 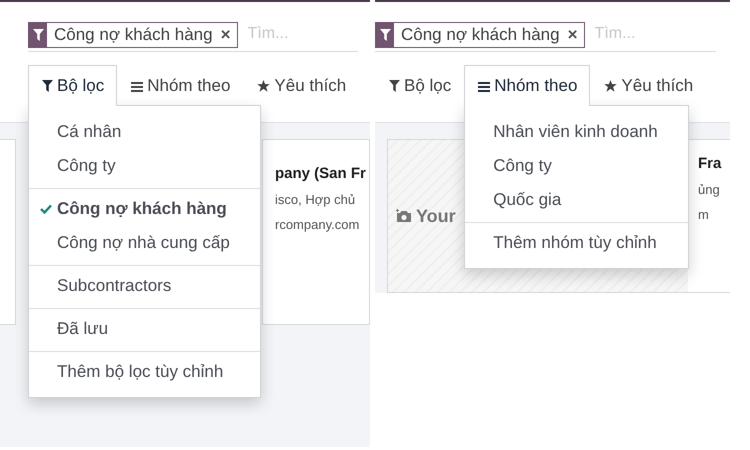 I want to click on card-text: m, so click(x=704, y=215).